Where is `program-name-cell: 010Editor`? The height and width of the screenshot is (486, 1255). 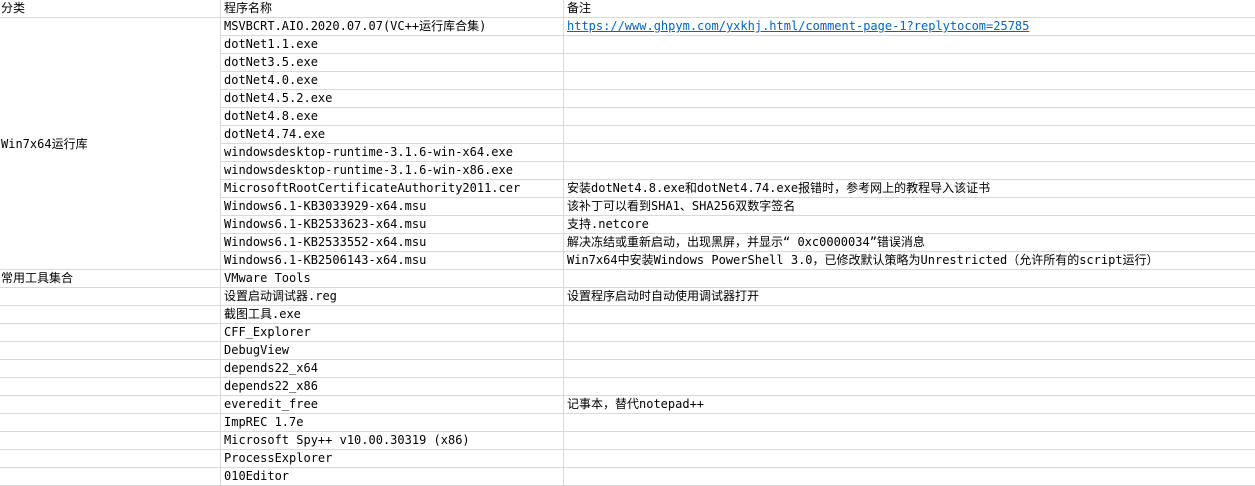 program-name-cell: 010Editor is located at coordinates (392, 476).